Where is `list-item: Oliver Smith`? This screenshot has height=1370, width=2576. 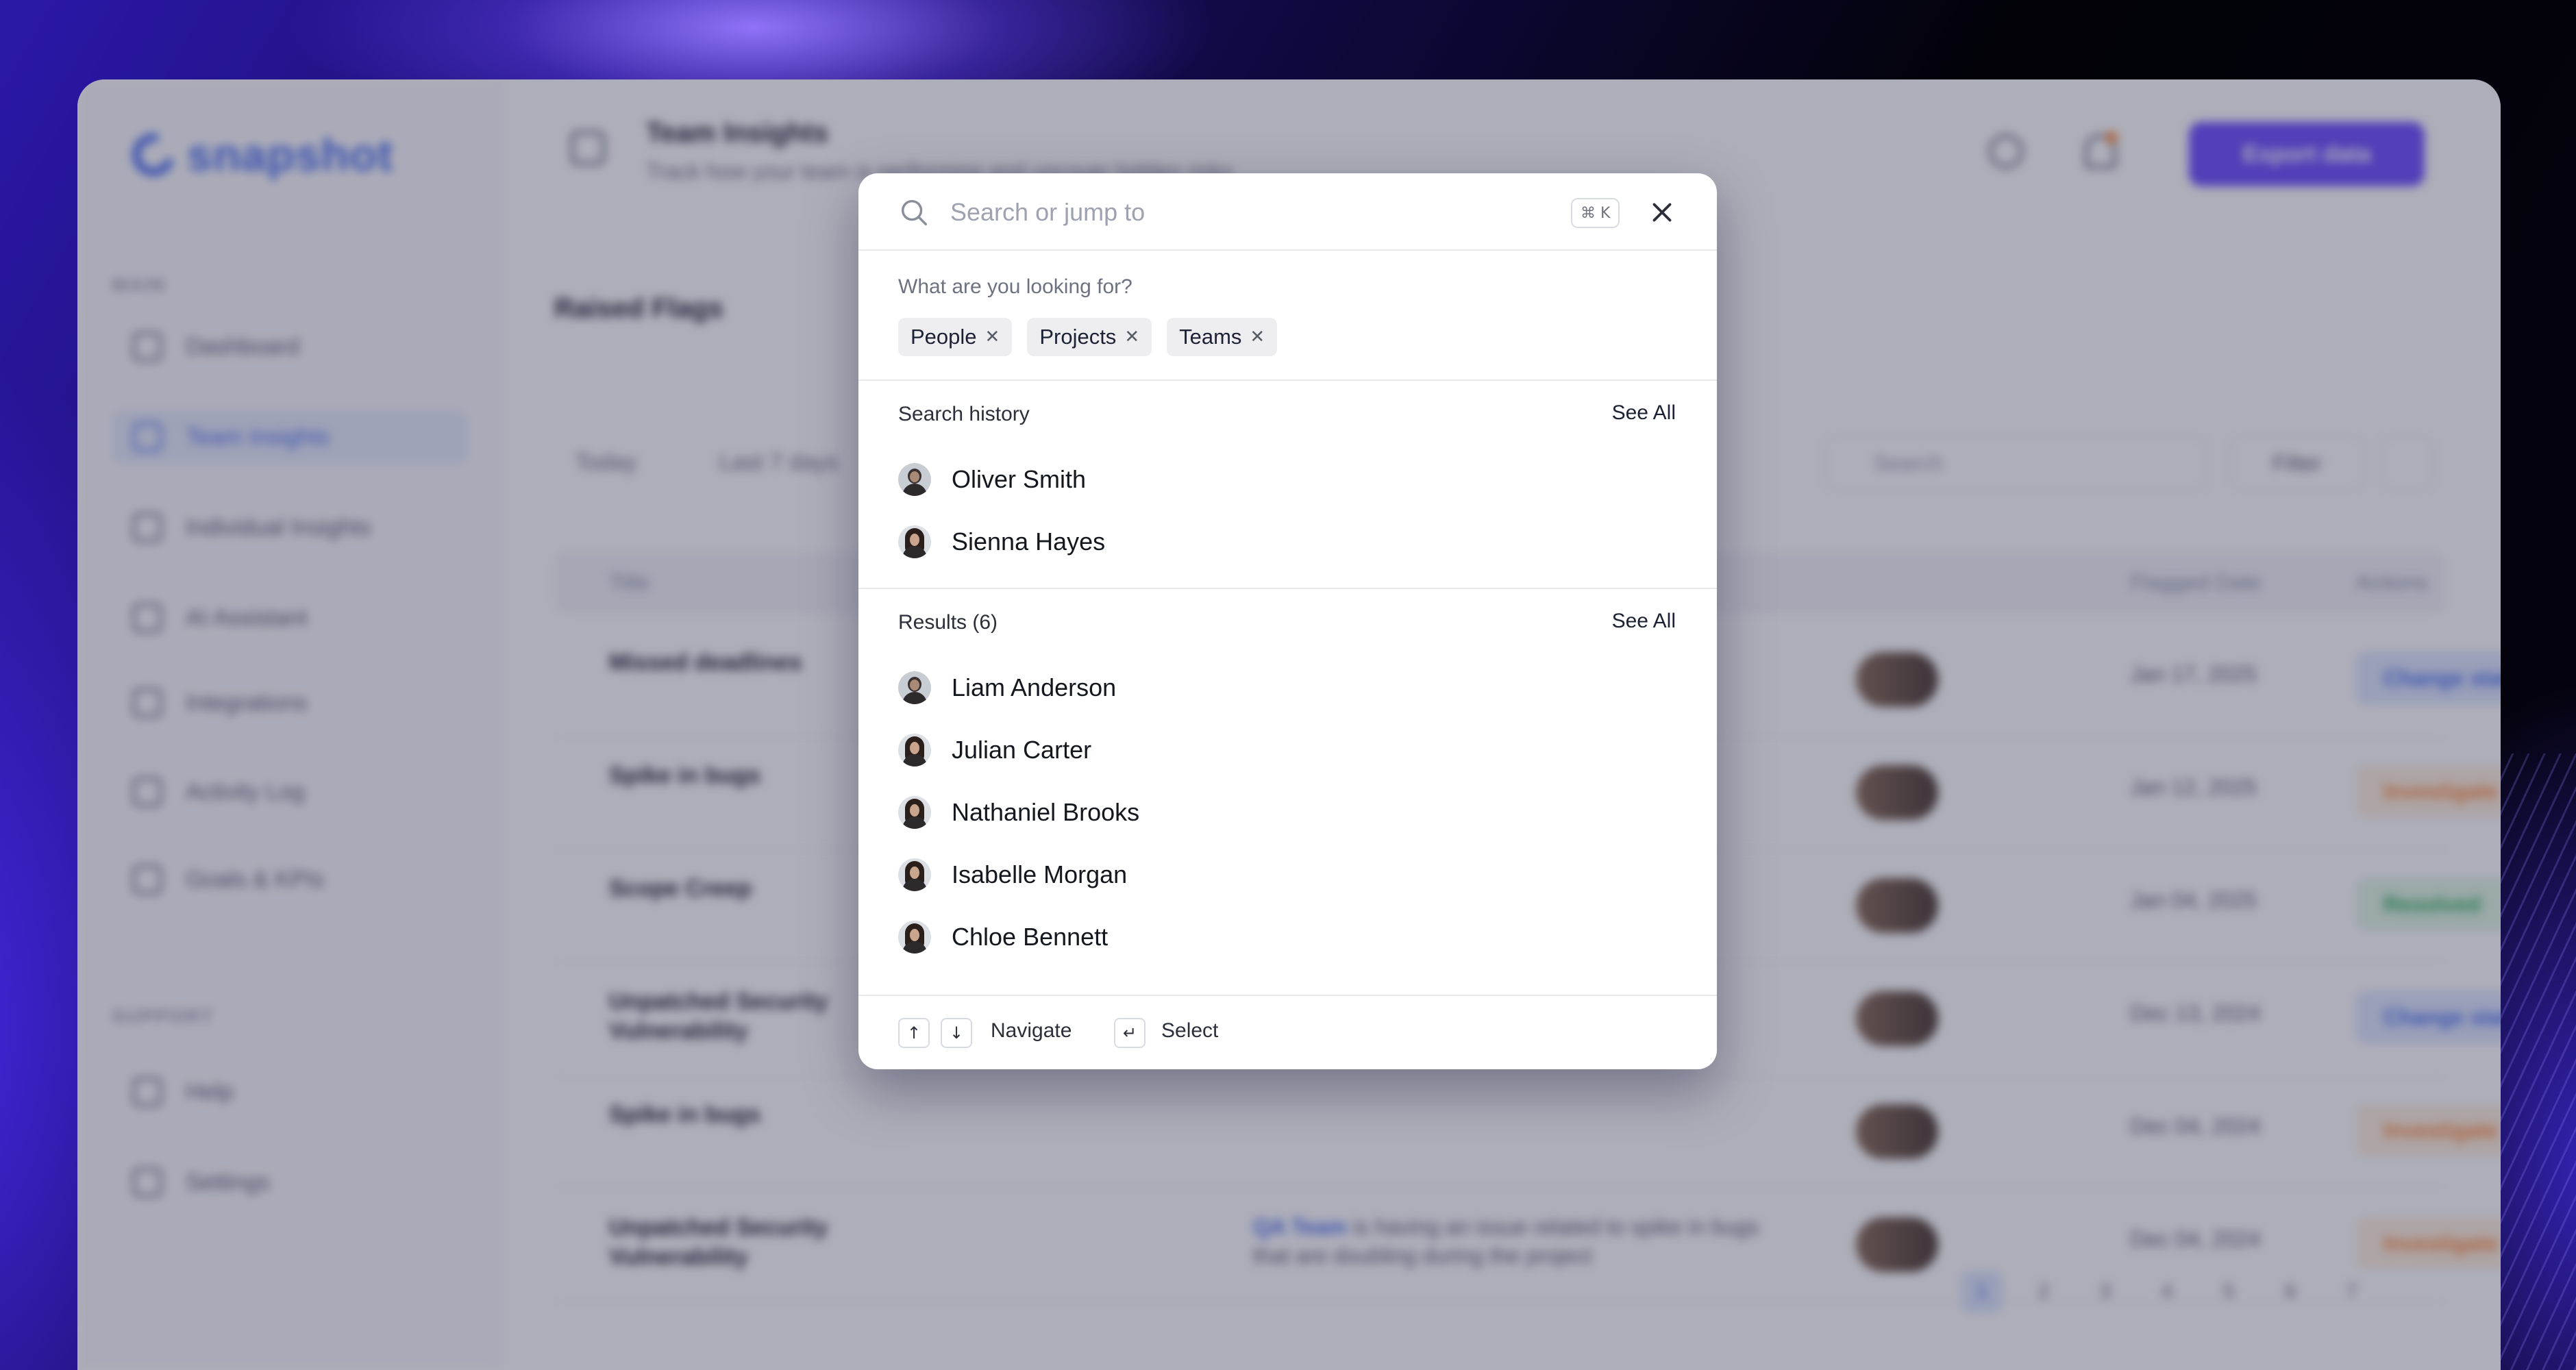
list-item: Oliver Smith is located at coordinates (1001, 479).